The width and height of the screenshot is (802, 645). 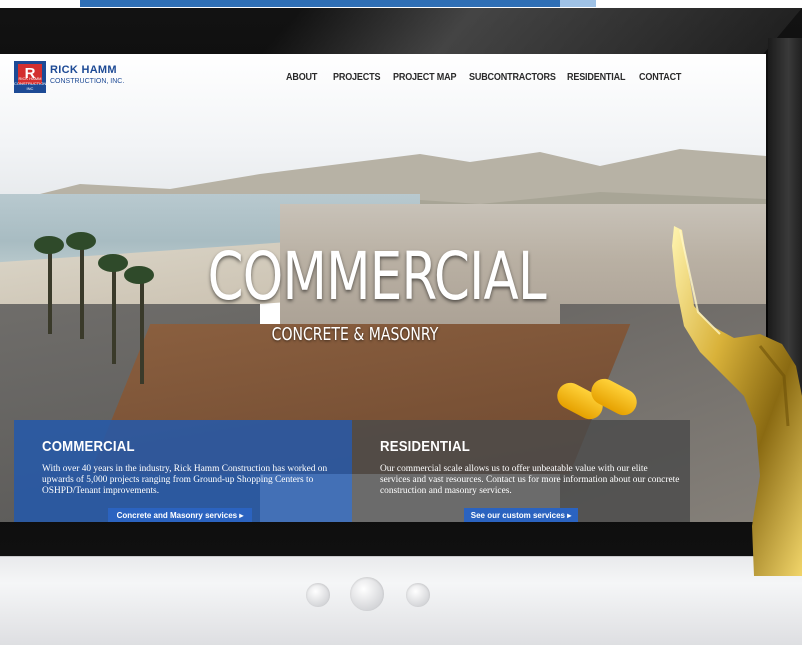 I want to click on residential-services-button: See our custom services ▸, so click(x=521, y=515).